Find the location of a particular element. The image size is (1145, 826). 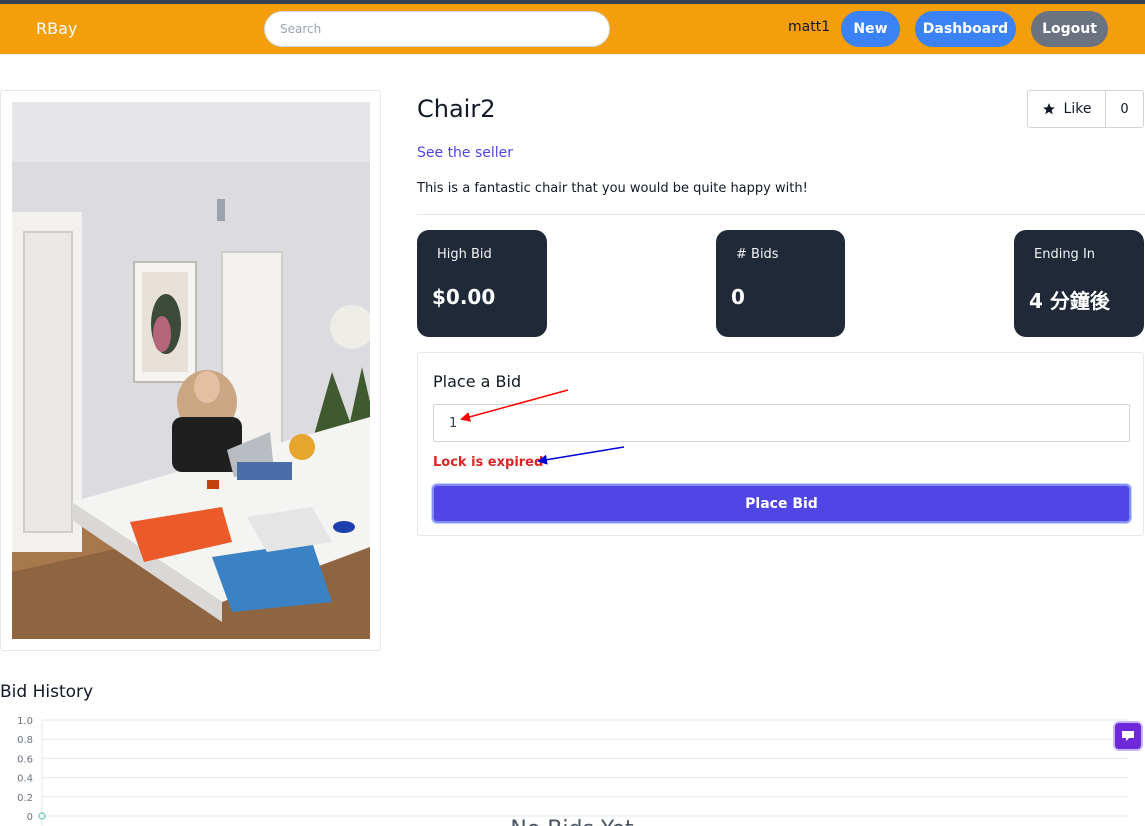

chat-bubble-icon is located at coordinates (1128, 736).